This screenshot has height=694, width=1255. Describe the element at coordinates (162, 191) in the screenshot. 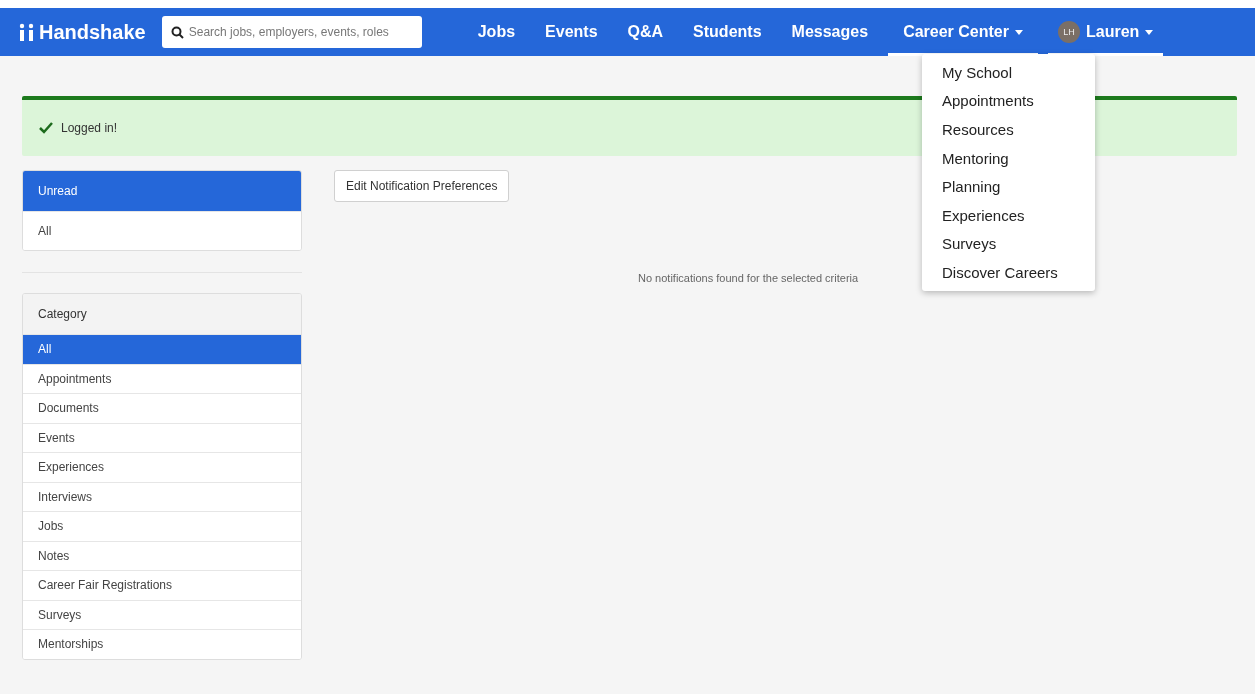

I see `filter-item: Unread` at that location.